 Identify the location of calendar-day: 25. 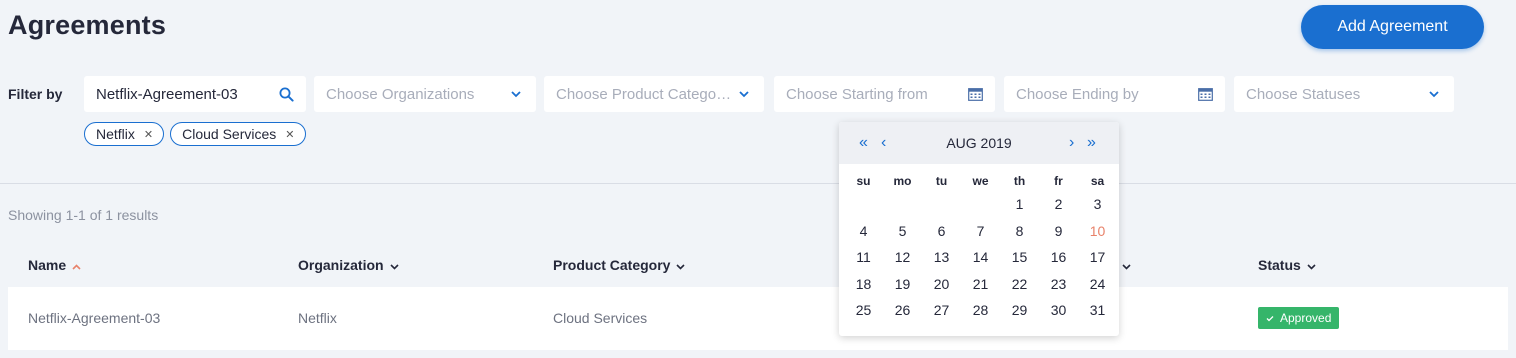
(863, 310).